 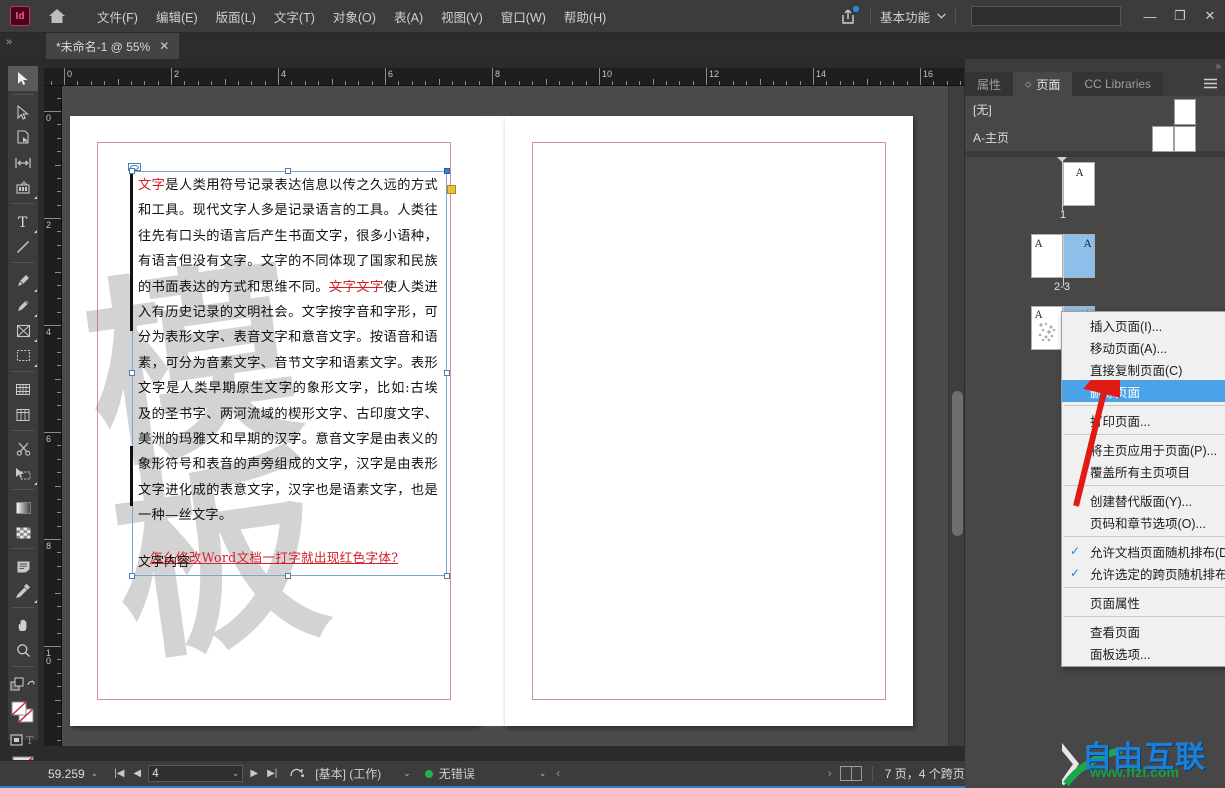 What do you see at coordinates (830, 774) in the screenshot?
I see `scroll-right-icon: ›` at bounding box center [830, 774].